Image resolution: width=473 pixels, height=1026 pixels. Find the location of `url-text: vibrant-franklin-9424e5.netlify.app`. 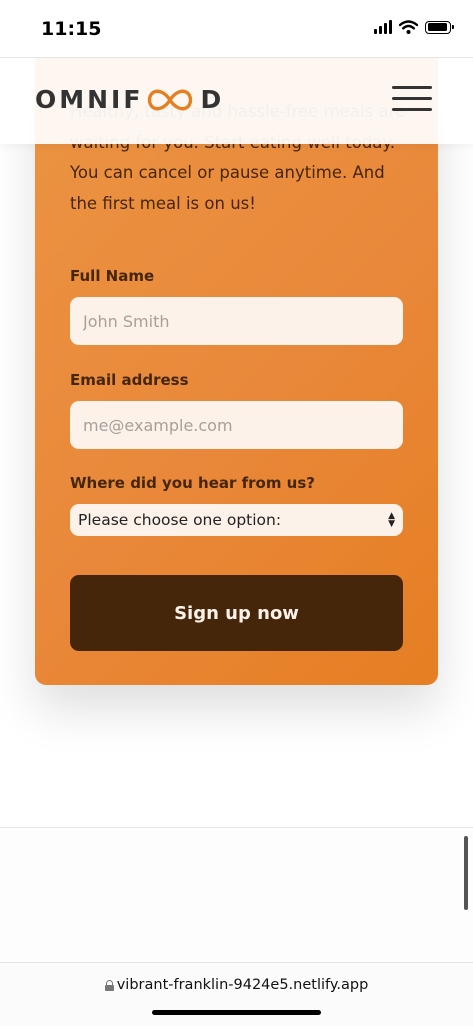

url-text: vibrant-franklin-9424e5.netlify.app is located at coordinates (242, 985).